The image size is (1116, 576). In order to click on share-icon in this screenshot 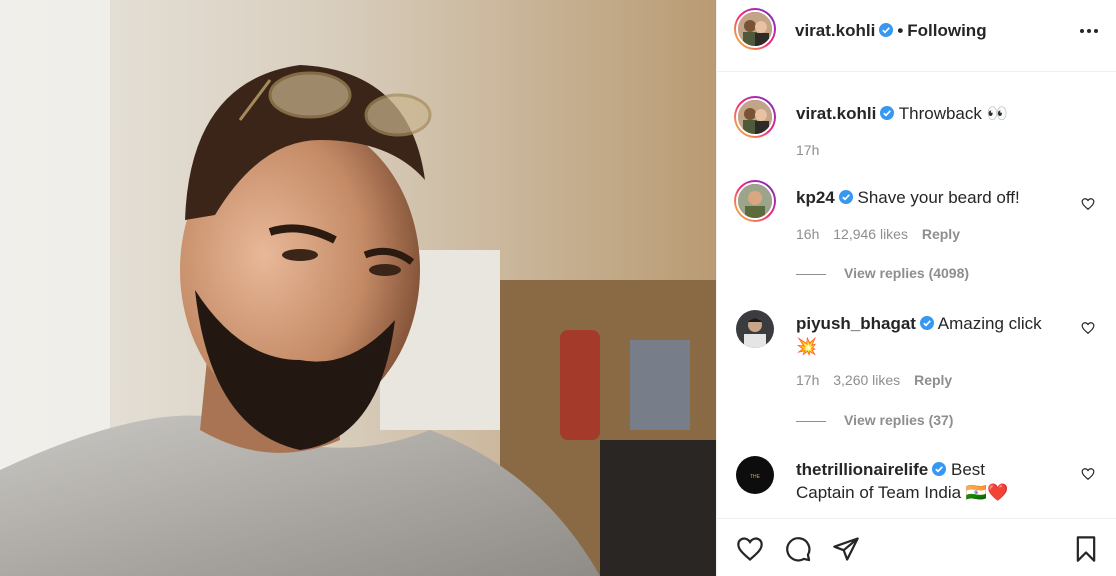, I will do `click(846, 549)`.